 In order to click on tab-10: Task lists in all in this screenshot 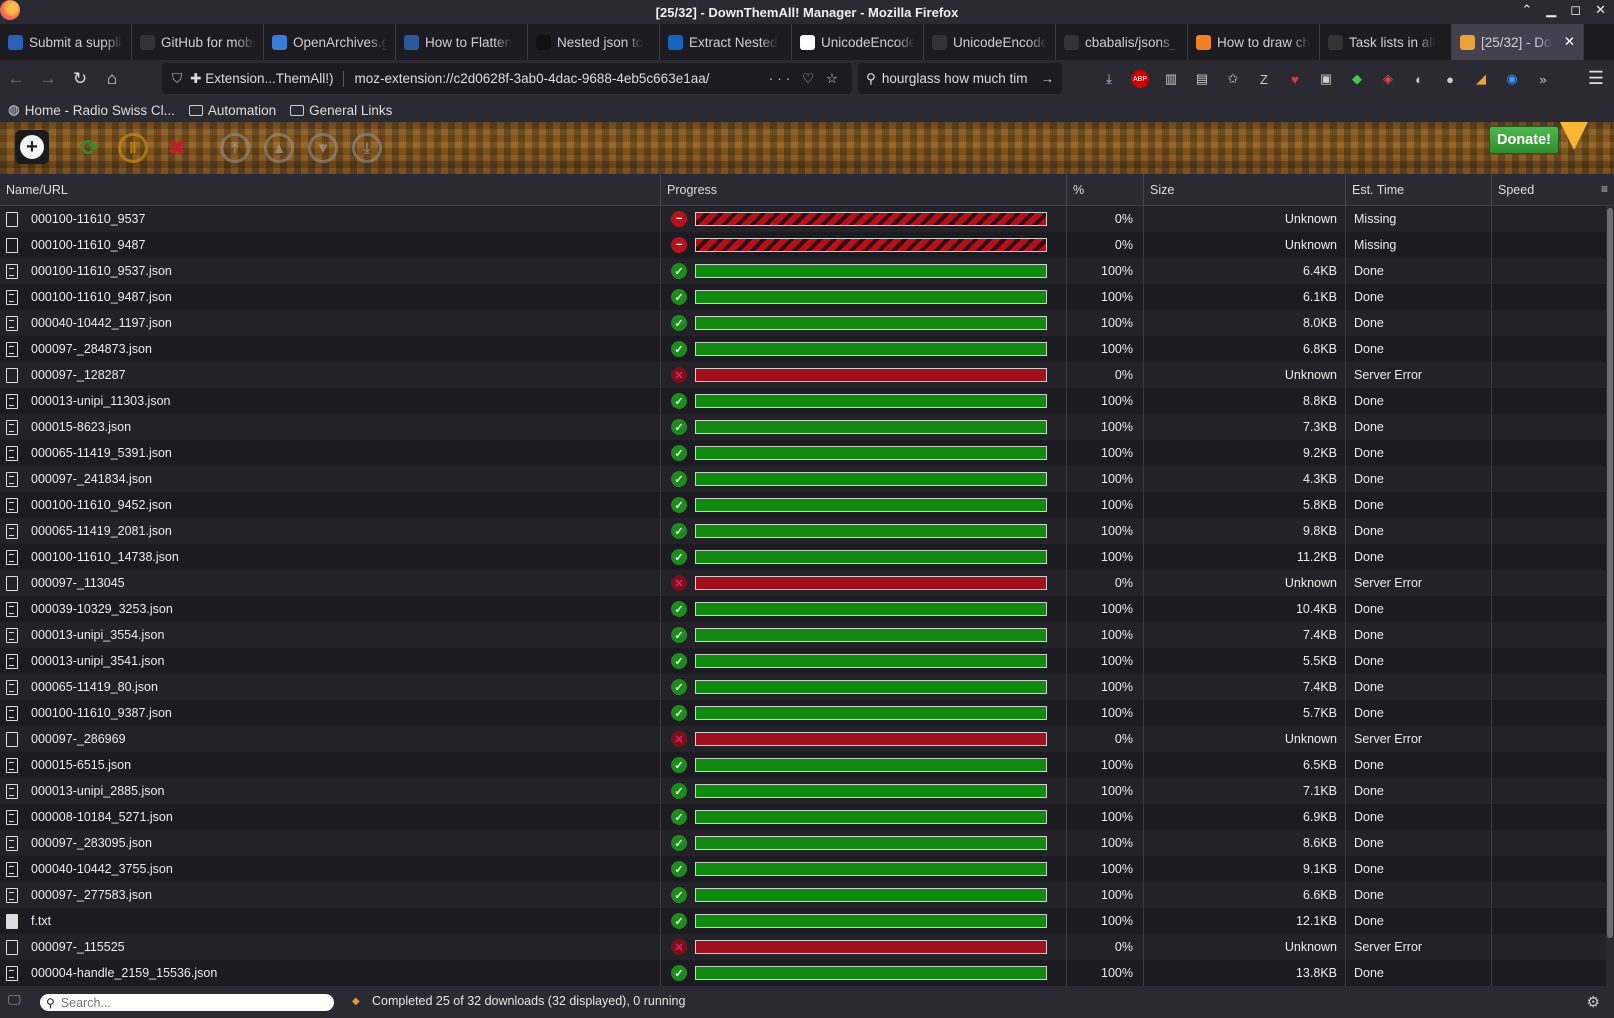, I will do `click(1386, 42)`.